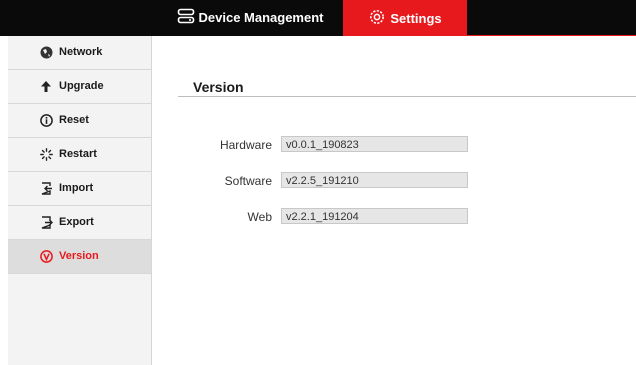  I want to click on sidebar-item-restart: Restart, so click(79, 155).